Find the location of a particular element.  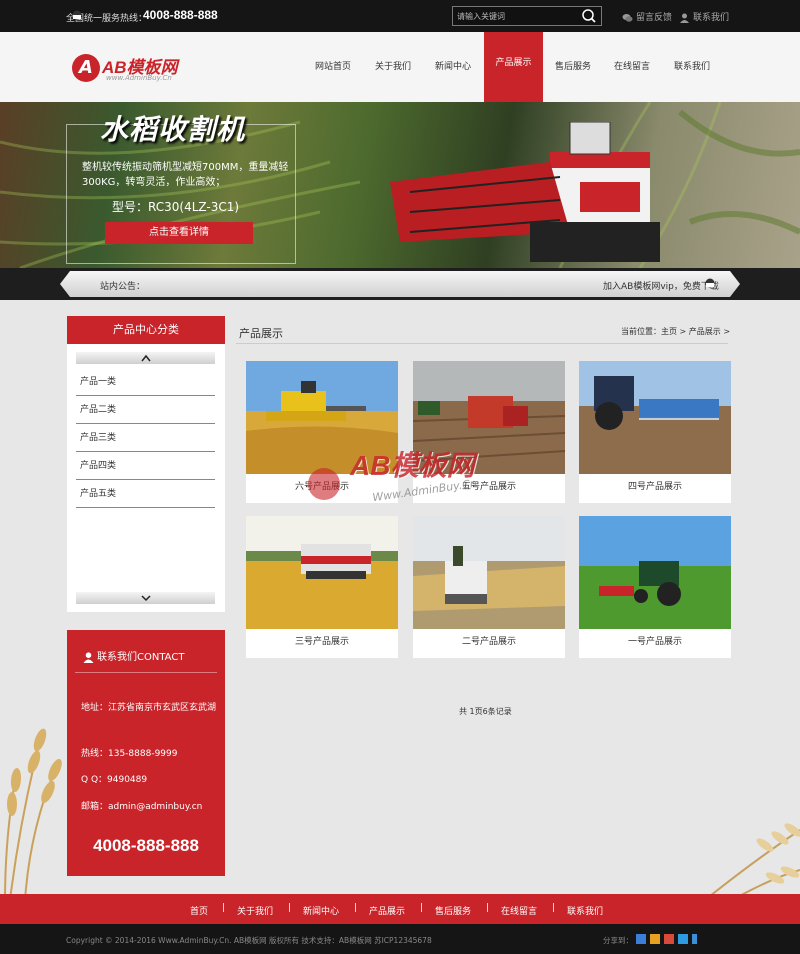

category-item: 产品二类 is located at coordinates (145, 410).